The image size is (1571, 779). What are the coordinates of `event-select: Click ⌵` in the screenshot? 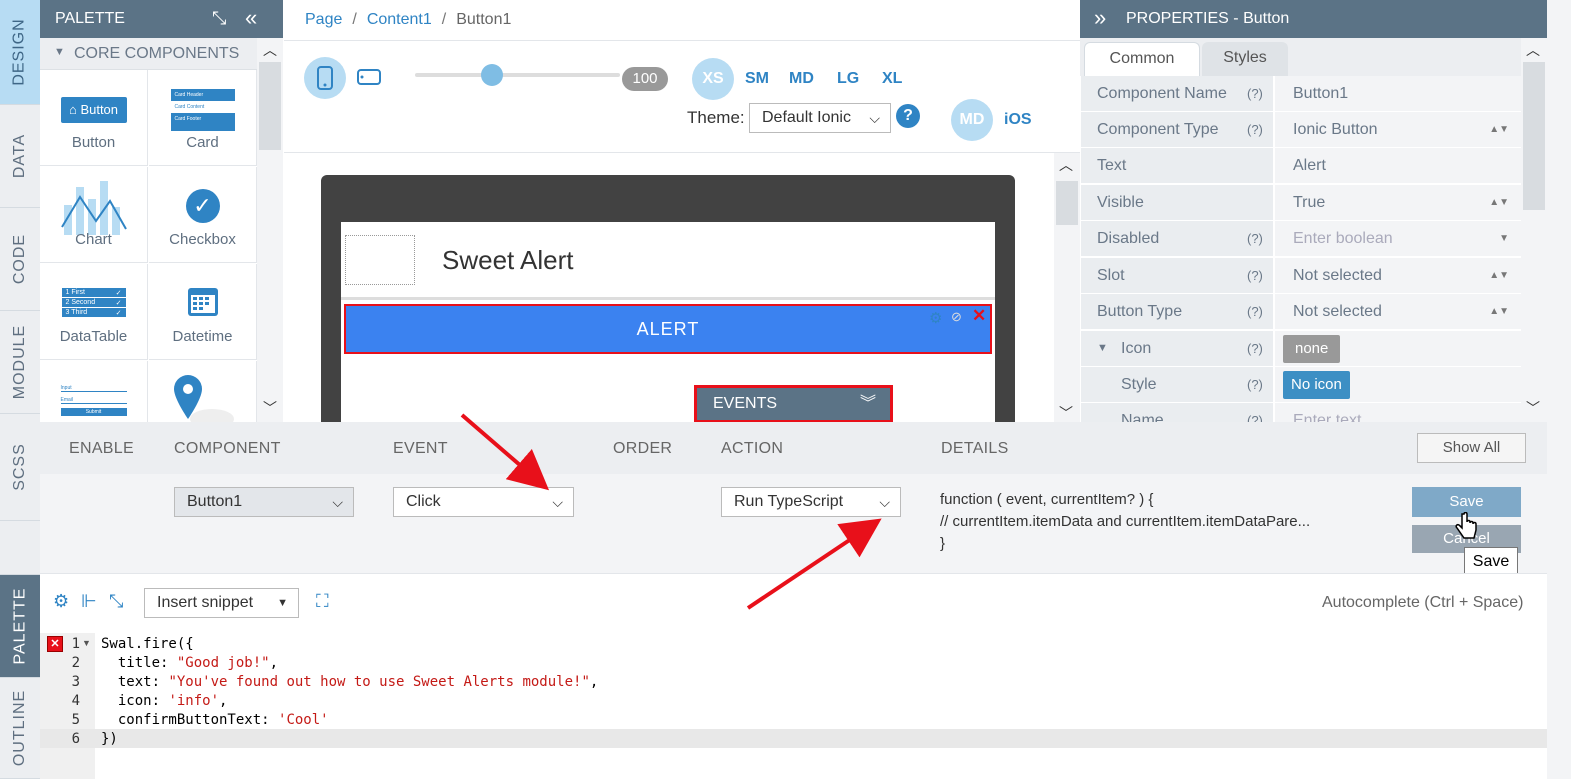 It's located at (483, 502).